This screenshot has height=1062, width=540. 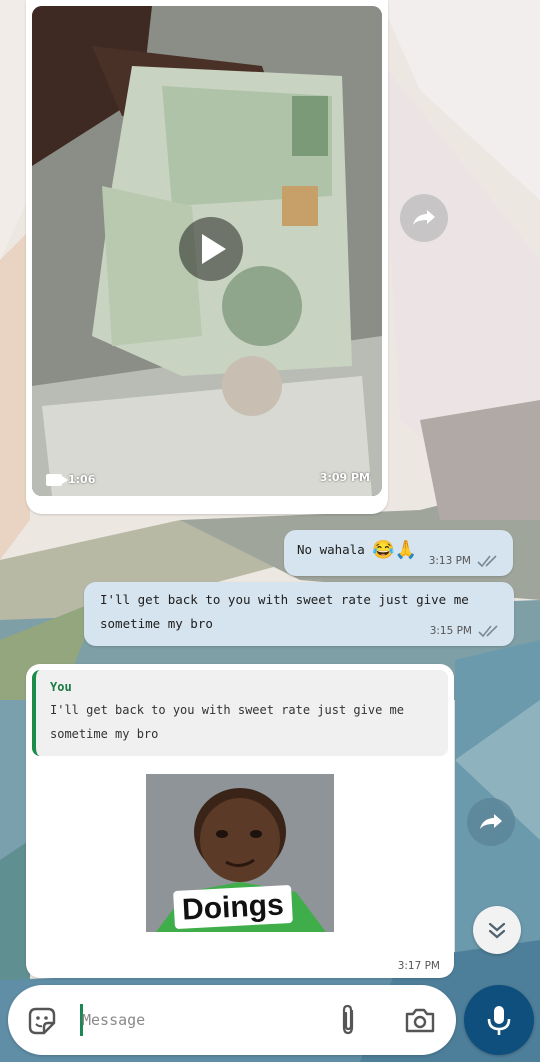 I want to click on mic-icon, so click(x=499, y=1020).